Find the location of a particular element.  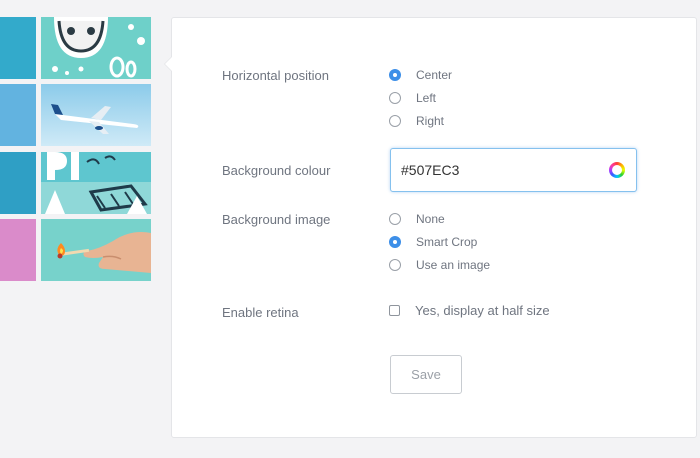

enable-retina-label: Enable retina is located at coordinates (260, 312).